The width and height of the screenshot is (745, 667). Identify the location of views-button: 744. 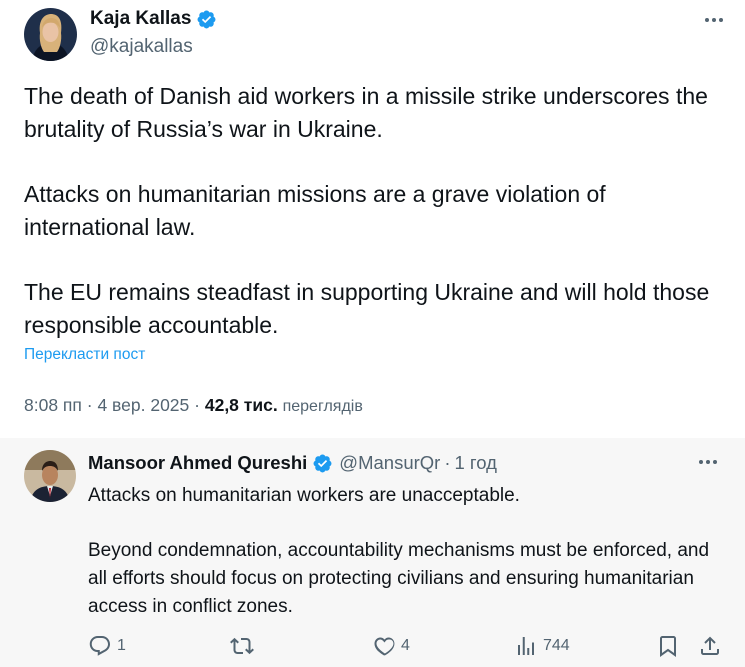
(542, 646).